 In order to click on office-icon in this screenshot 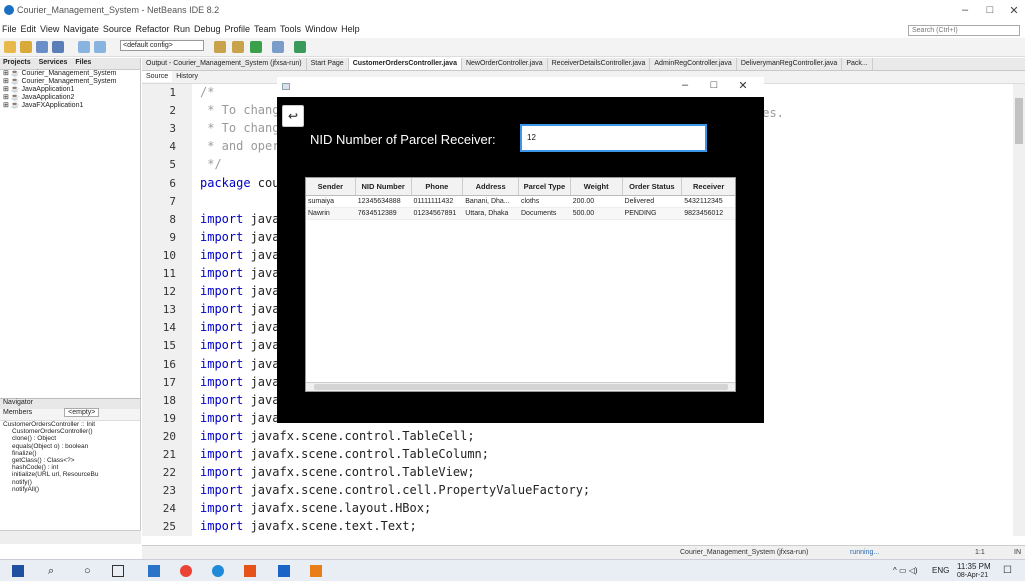, I will do `click(250, 571)`.